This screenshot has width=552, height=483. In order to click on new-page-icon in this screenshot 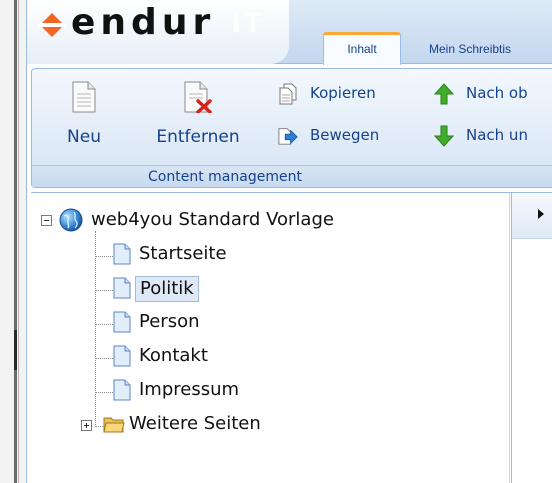, I will do `click(84, 97)`.